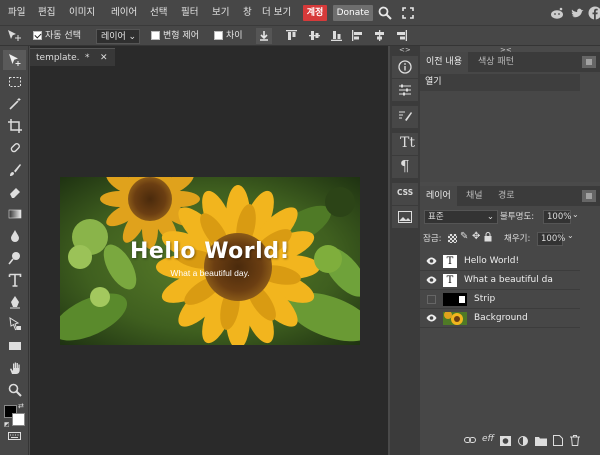 This screenshot has height=455, width=600. Describe the element at coordinates (408, 14) in the screenshot. I see `fullscreen-icon` at that location.